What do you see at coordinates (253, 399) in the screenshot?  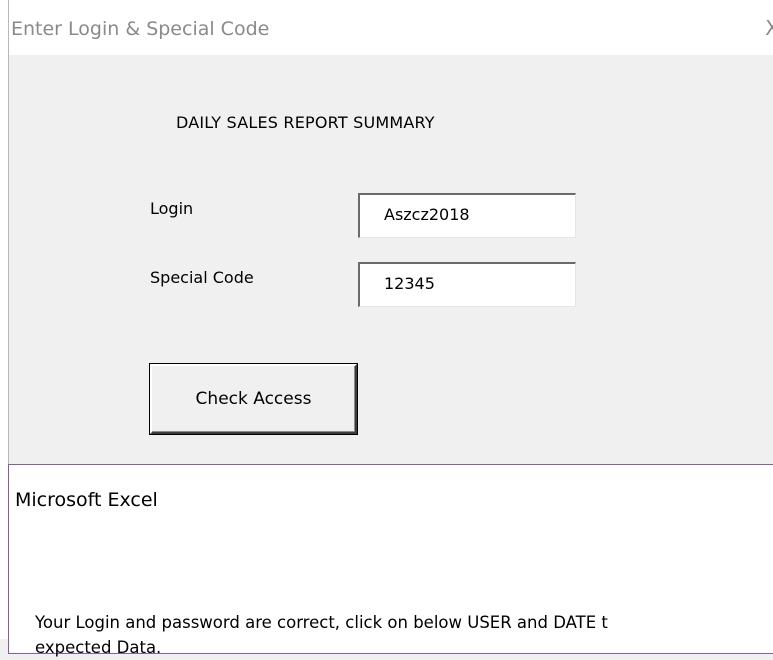 I see `check-access-button: Check Access` at bounding box center [253, 399].